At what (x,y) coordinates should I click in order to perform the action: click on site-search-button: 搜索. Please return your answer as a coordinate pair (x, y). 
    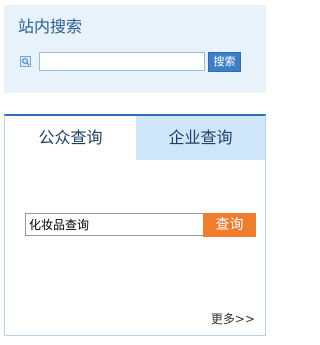
    Looking at the image, I should click on (224, 62).